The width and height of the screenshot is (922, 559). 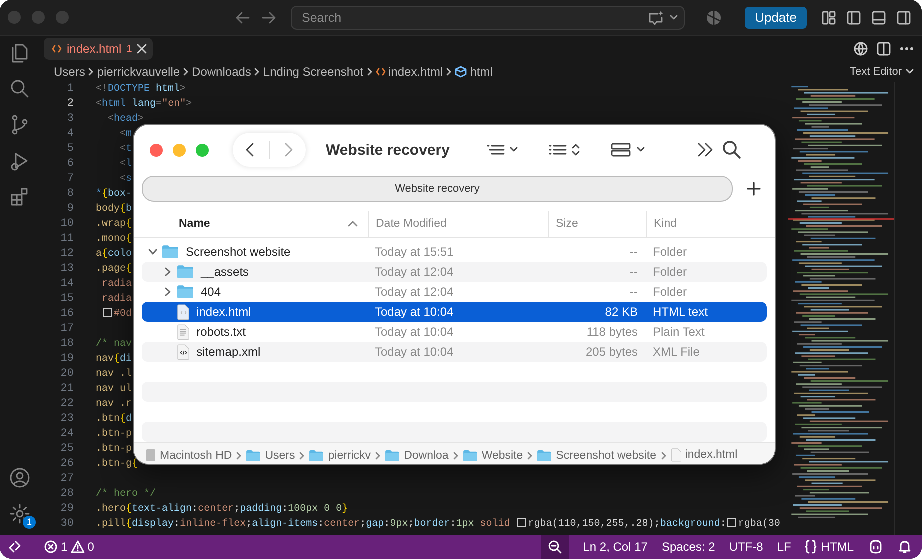 I want to click on date-modified: Today at 15:51, so click(x=414, y=252).